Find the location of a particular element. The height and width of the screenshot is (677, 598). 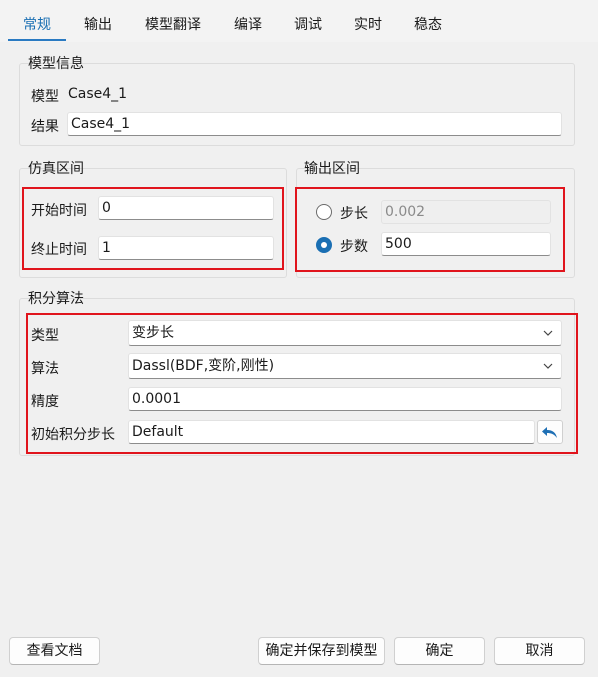

sim-interval-highlight is located at coordinates (153, 228).